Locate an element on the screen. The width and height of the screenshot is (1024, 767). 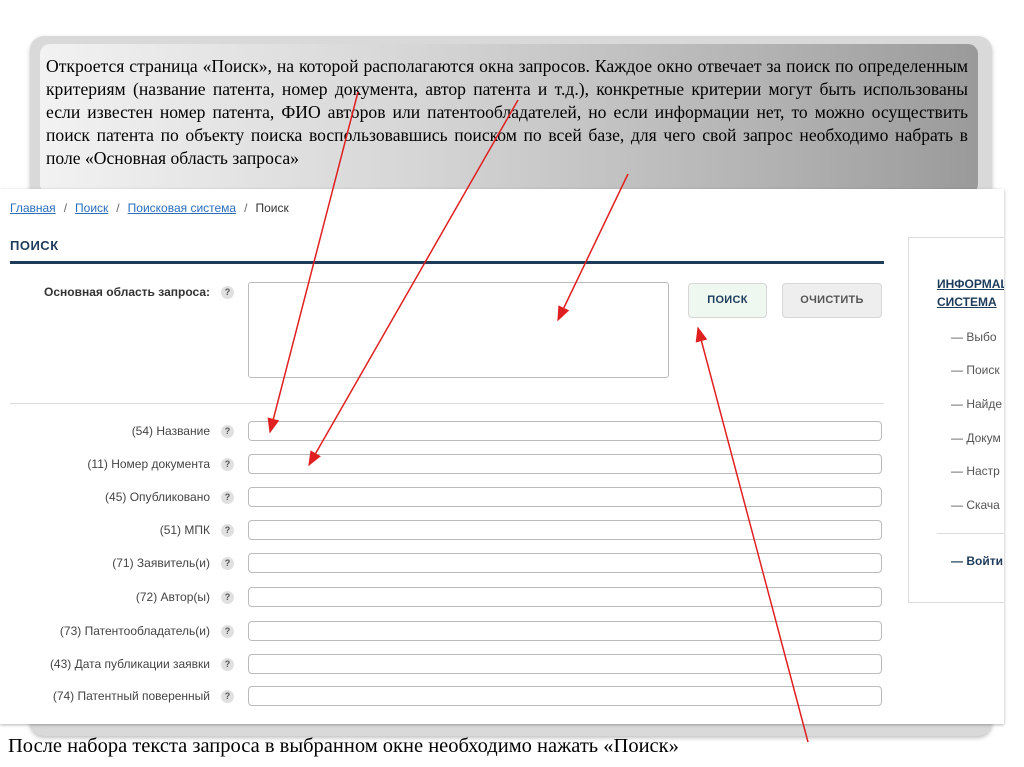
sidebar-divider is located at coordinates (970, 533).